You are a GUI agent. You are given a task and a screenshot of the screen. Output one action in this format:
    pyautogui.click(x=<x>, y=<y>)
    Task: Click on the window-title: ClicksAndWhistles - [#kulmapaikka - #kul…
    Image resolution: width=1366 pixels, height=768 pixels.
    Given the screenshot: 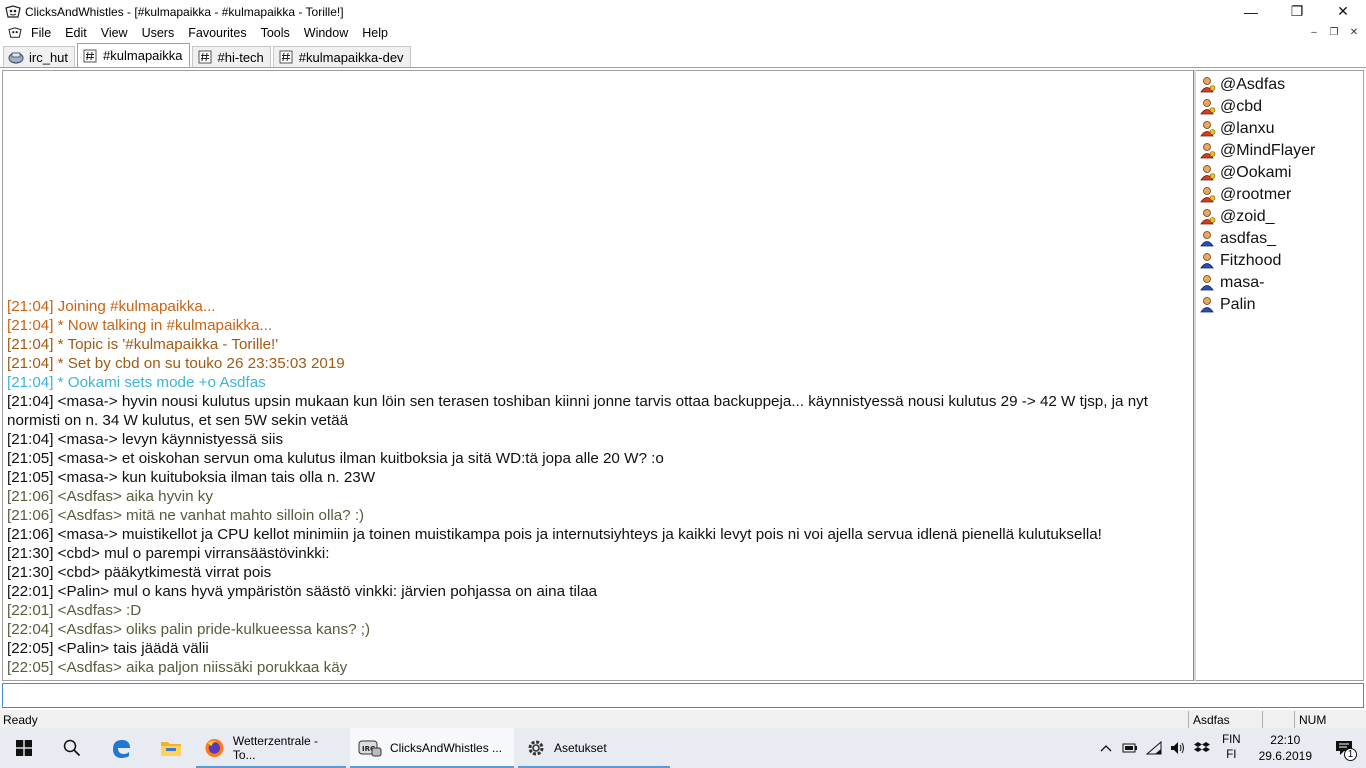 What is the action you would take?
    pyautogui.click(x=184, y=11)
    